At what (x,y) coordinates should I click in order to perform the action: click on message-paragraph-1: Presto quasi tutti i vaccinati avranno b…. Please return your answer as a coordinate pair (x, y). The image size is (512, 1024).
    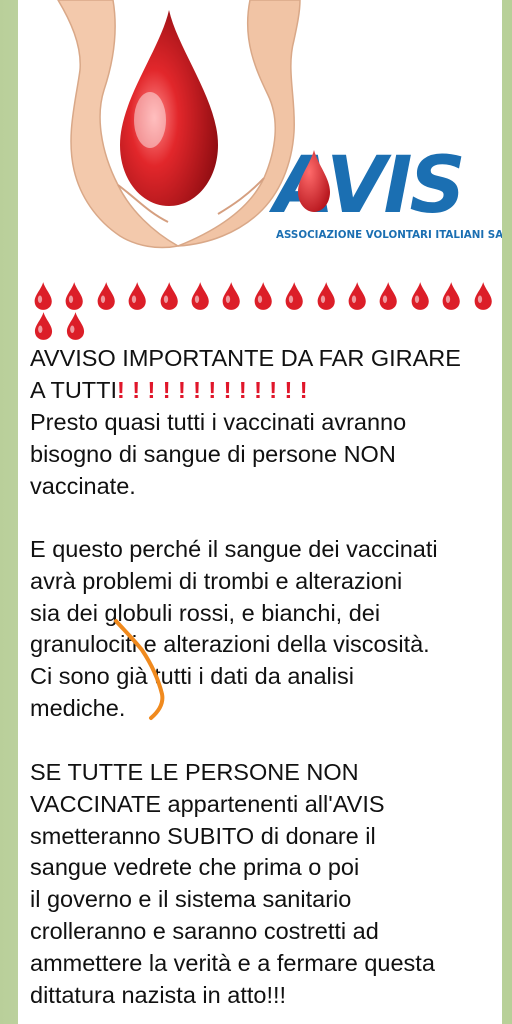
    Looking at the image, I should click on (218, 454).